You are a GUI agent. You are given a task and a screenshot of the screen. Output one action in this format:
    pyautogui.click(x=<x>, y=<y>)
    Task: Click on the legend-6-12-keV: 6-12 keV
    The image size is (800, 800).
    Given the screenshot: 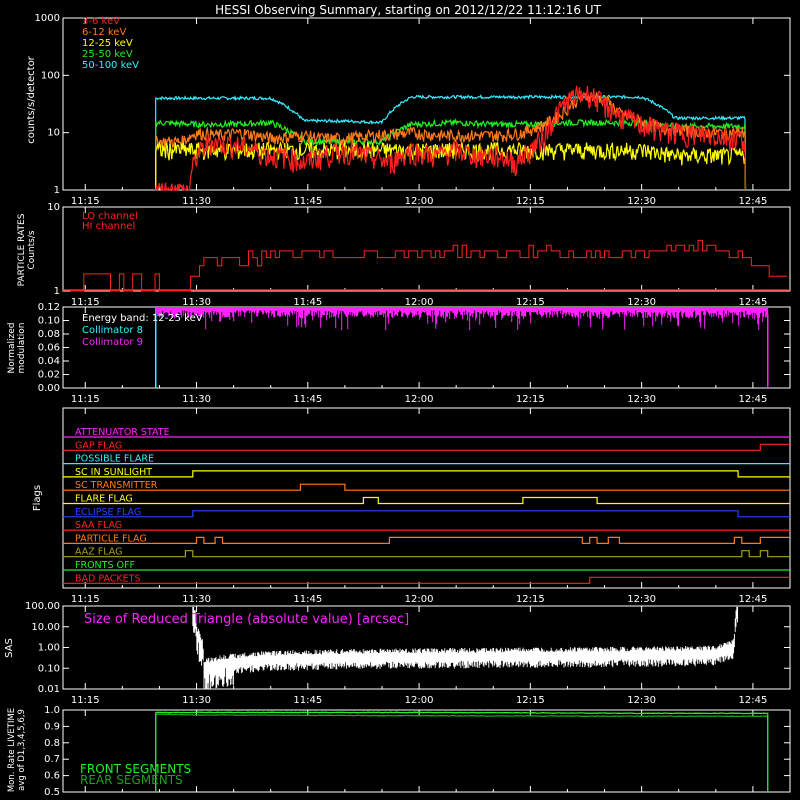 What is the action you would take?
    pyautogui.click(x=104, y=32)
    